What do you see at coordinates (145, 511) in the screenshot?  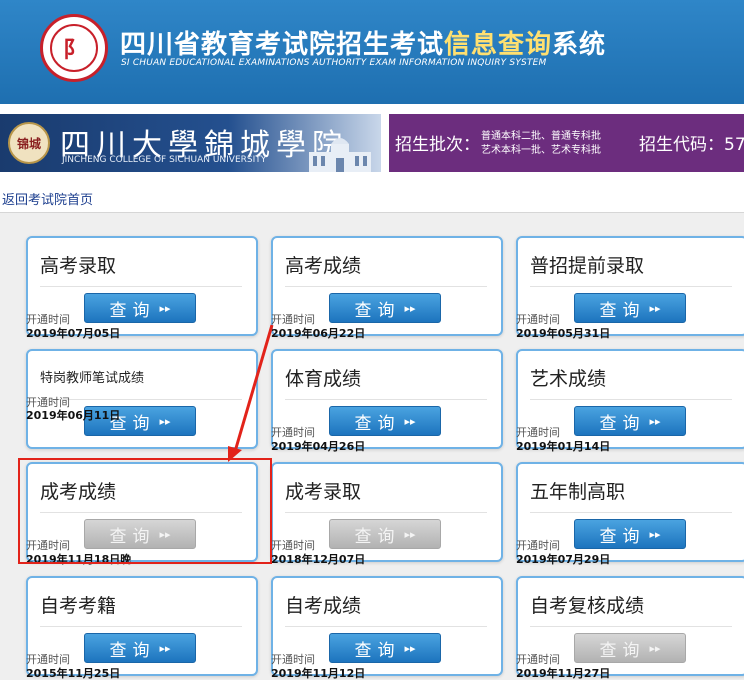 I see `highlight-box` at bounding box center [145, 511].